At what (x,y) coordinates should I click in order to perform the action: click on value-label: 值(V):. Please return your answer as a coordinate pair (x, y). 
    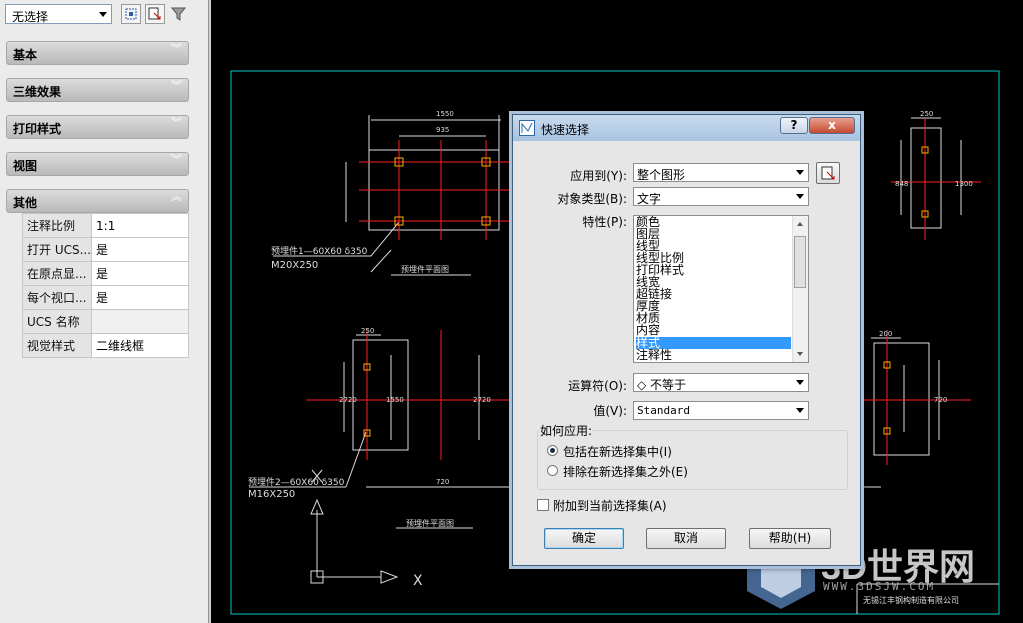
    Looking at the image, I should click on (610, 411).